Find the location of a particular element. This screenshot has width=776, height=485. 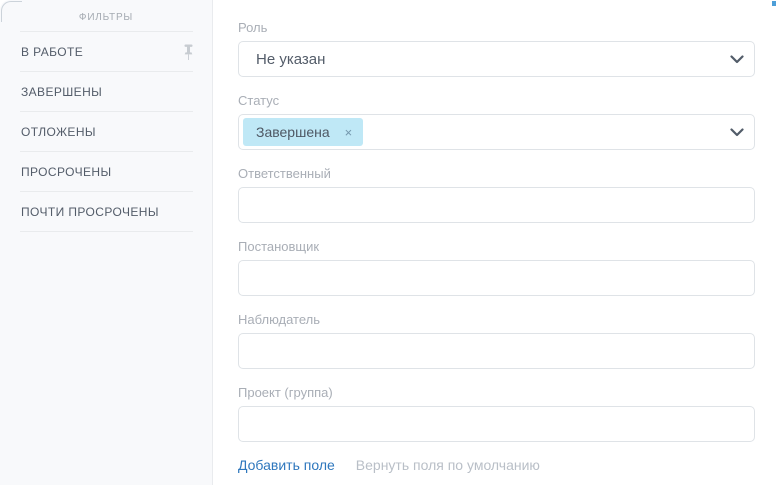

sidebar-item-overdue: ПРОСРОЧЕНЫ is located at coordinates (106, 172).